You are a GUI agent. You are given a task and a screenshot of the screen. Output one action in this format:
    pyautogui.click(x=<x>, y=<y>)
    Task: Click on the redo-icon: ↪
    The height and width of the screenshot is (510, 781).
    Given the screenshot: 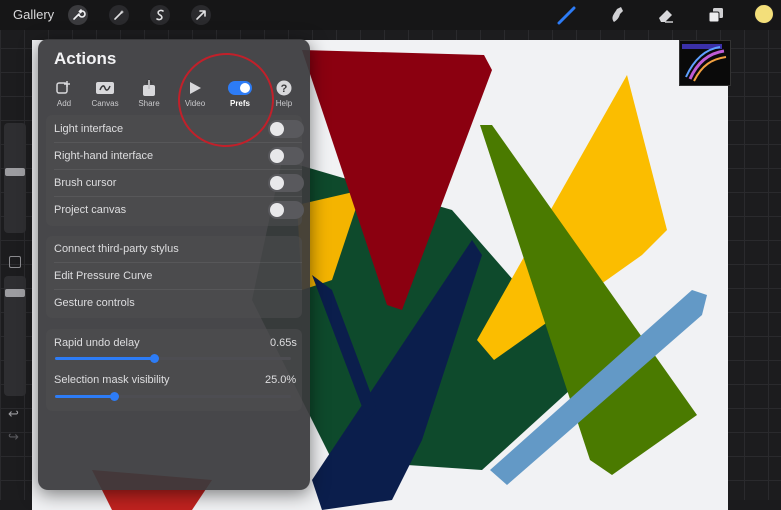 What is the action you would take?
    pyautogui.click(x=13, y=437)
    